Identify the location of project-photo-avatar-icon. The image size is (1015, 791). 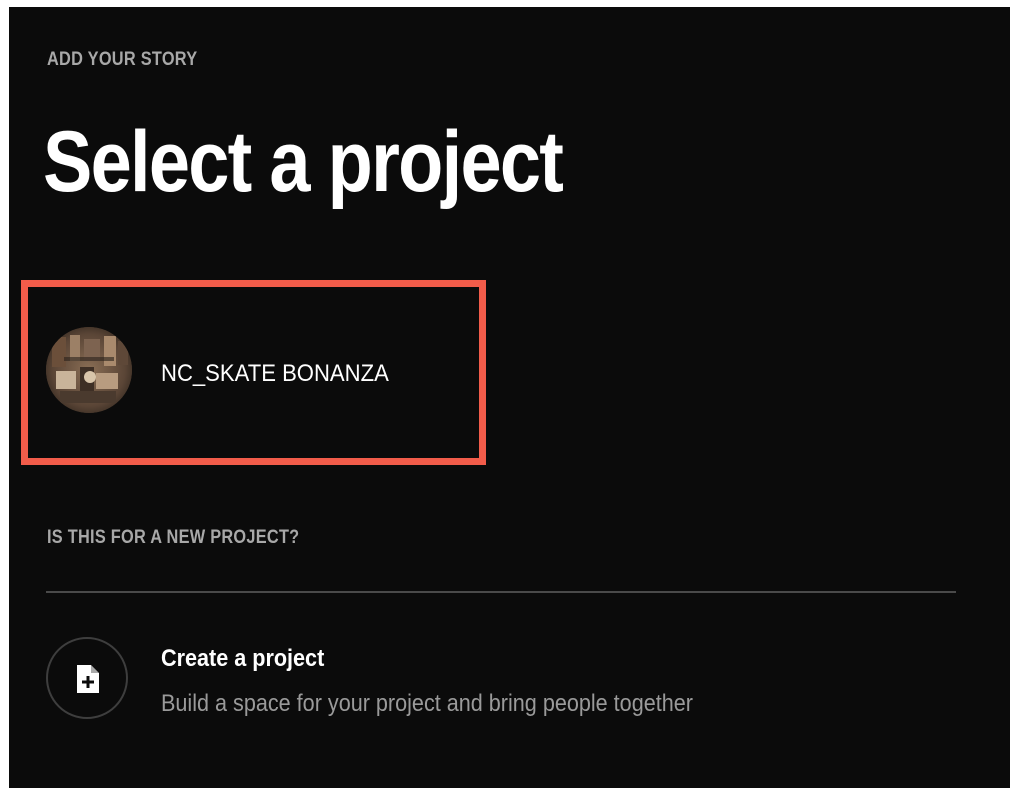
(89, 370).